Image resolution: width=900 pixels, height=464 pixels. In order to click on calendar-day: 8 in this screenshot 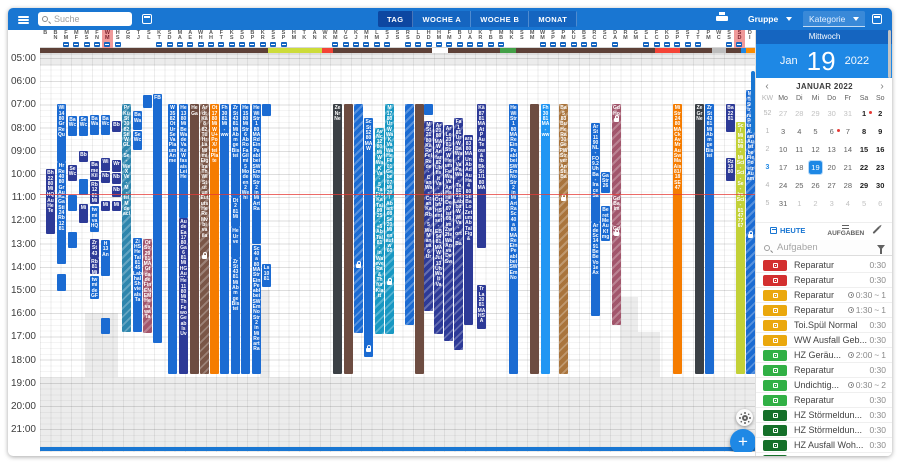, I will do `click(864, 131)`.